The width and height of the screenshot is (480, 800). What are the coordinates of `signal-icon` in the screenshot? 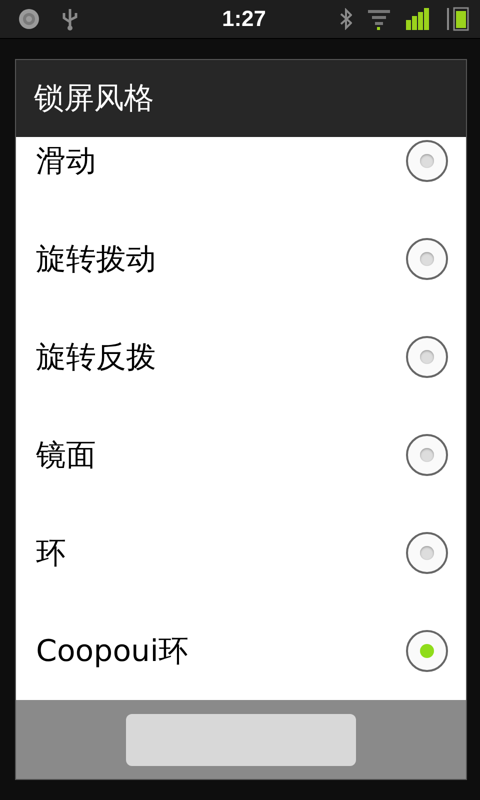 It's located at (418, 19).